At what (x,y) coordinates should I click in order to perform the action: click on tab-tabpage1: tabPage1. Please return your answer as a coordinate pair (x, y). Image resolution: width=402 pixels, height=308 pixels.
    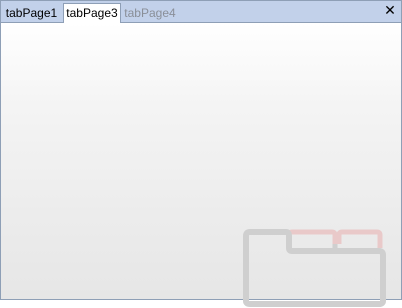
    Looking at the image, I should click on (31, 13).